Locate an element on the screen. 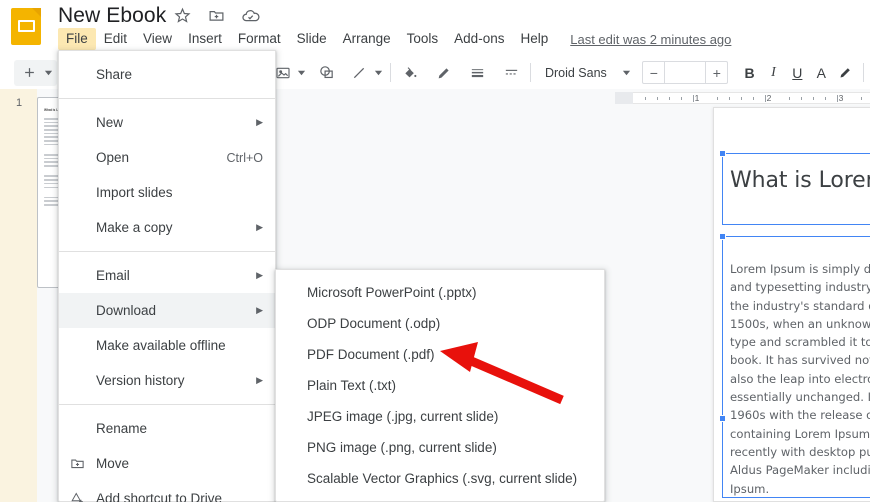  menu-insert: Insert is located at coordinates (205, 39).